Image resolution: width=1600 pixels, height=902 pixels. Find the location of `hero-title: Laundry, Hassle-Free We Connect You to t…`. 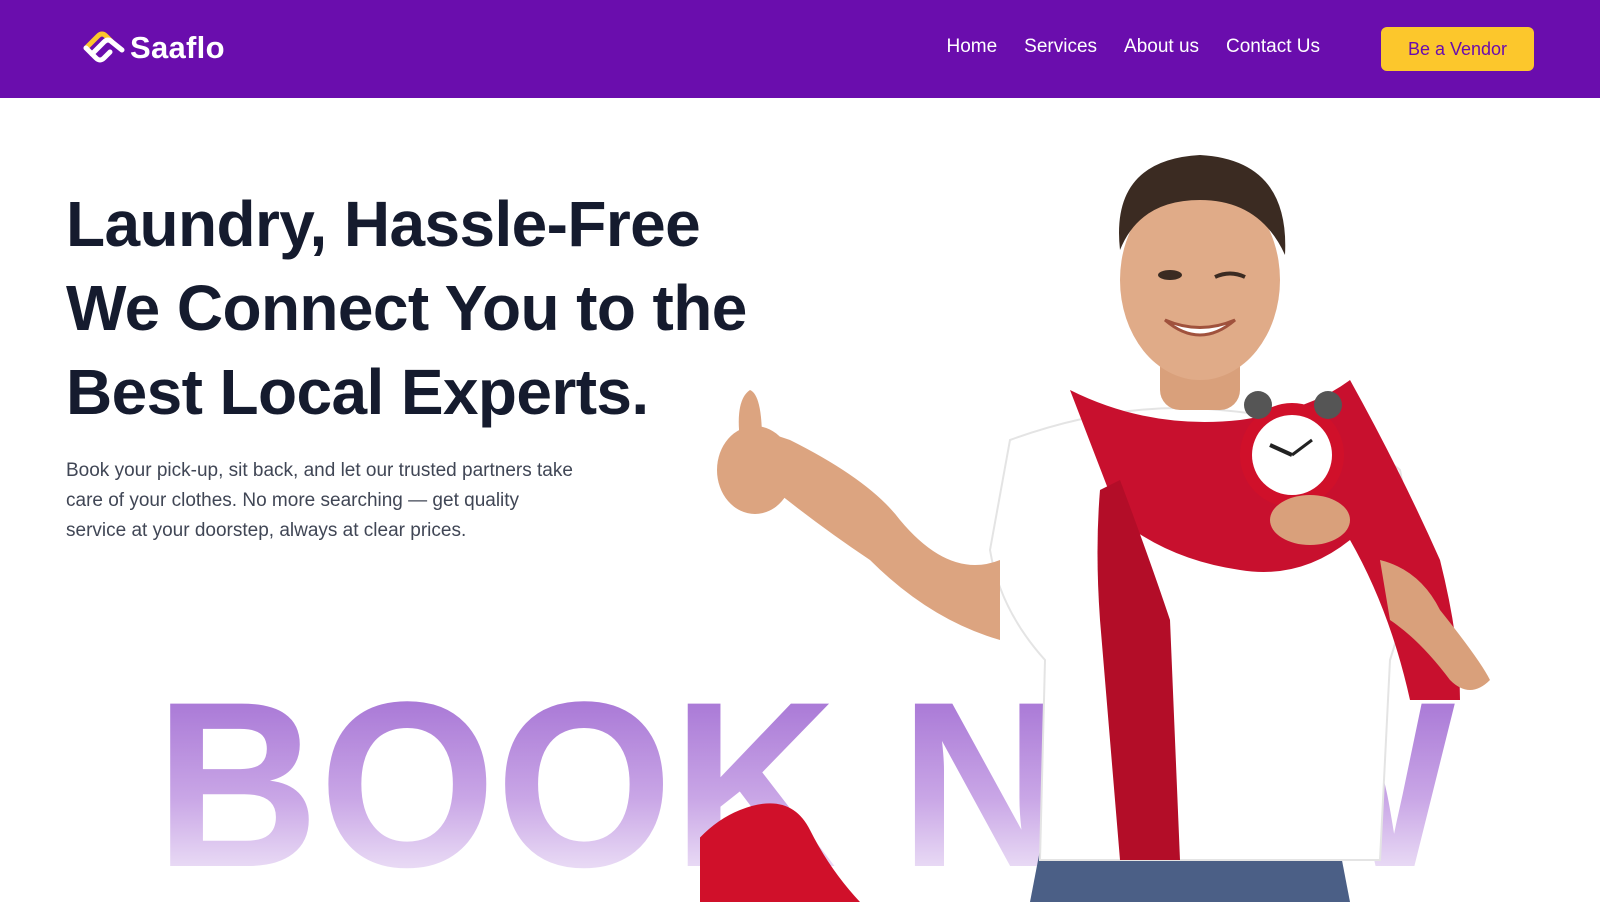

hero-title: Laundry, Hassle-Free We Connect You to t… is located at coordinates (446, 308).